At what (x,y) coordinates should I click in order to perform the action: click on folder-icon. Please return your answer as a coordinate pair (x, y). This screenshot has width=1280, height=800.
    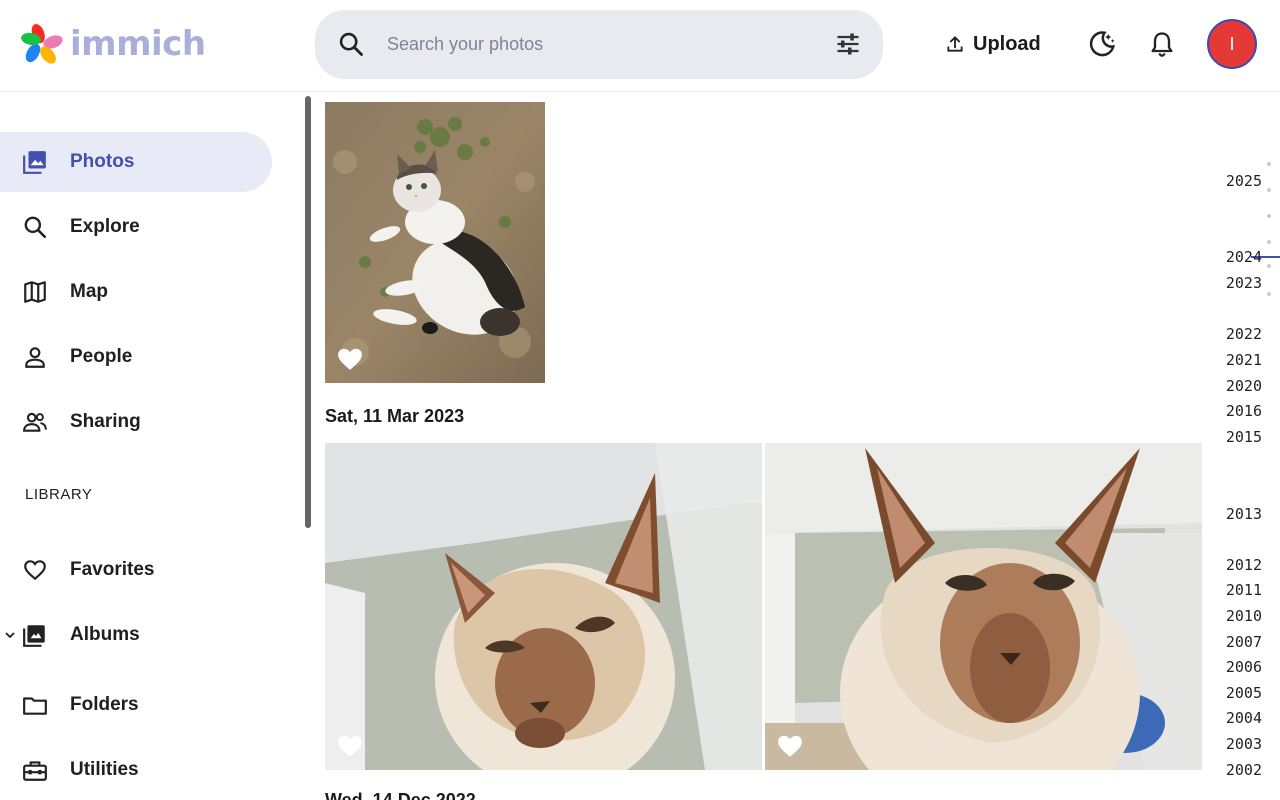
    Looking at the image, I should click on (35, 706).